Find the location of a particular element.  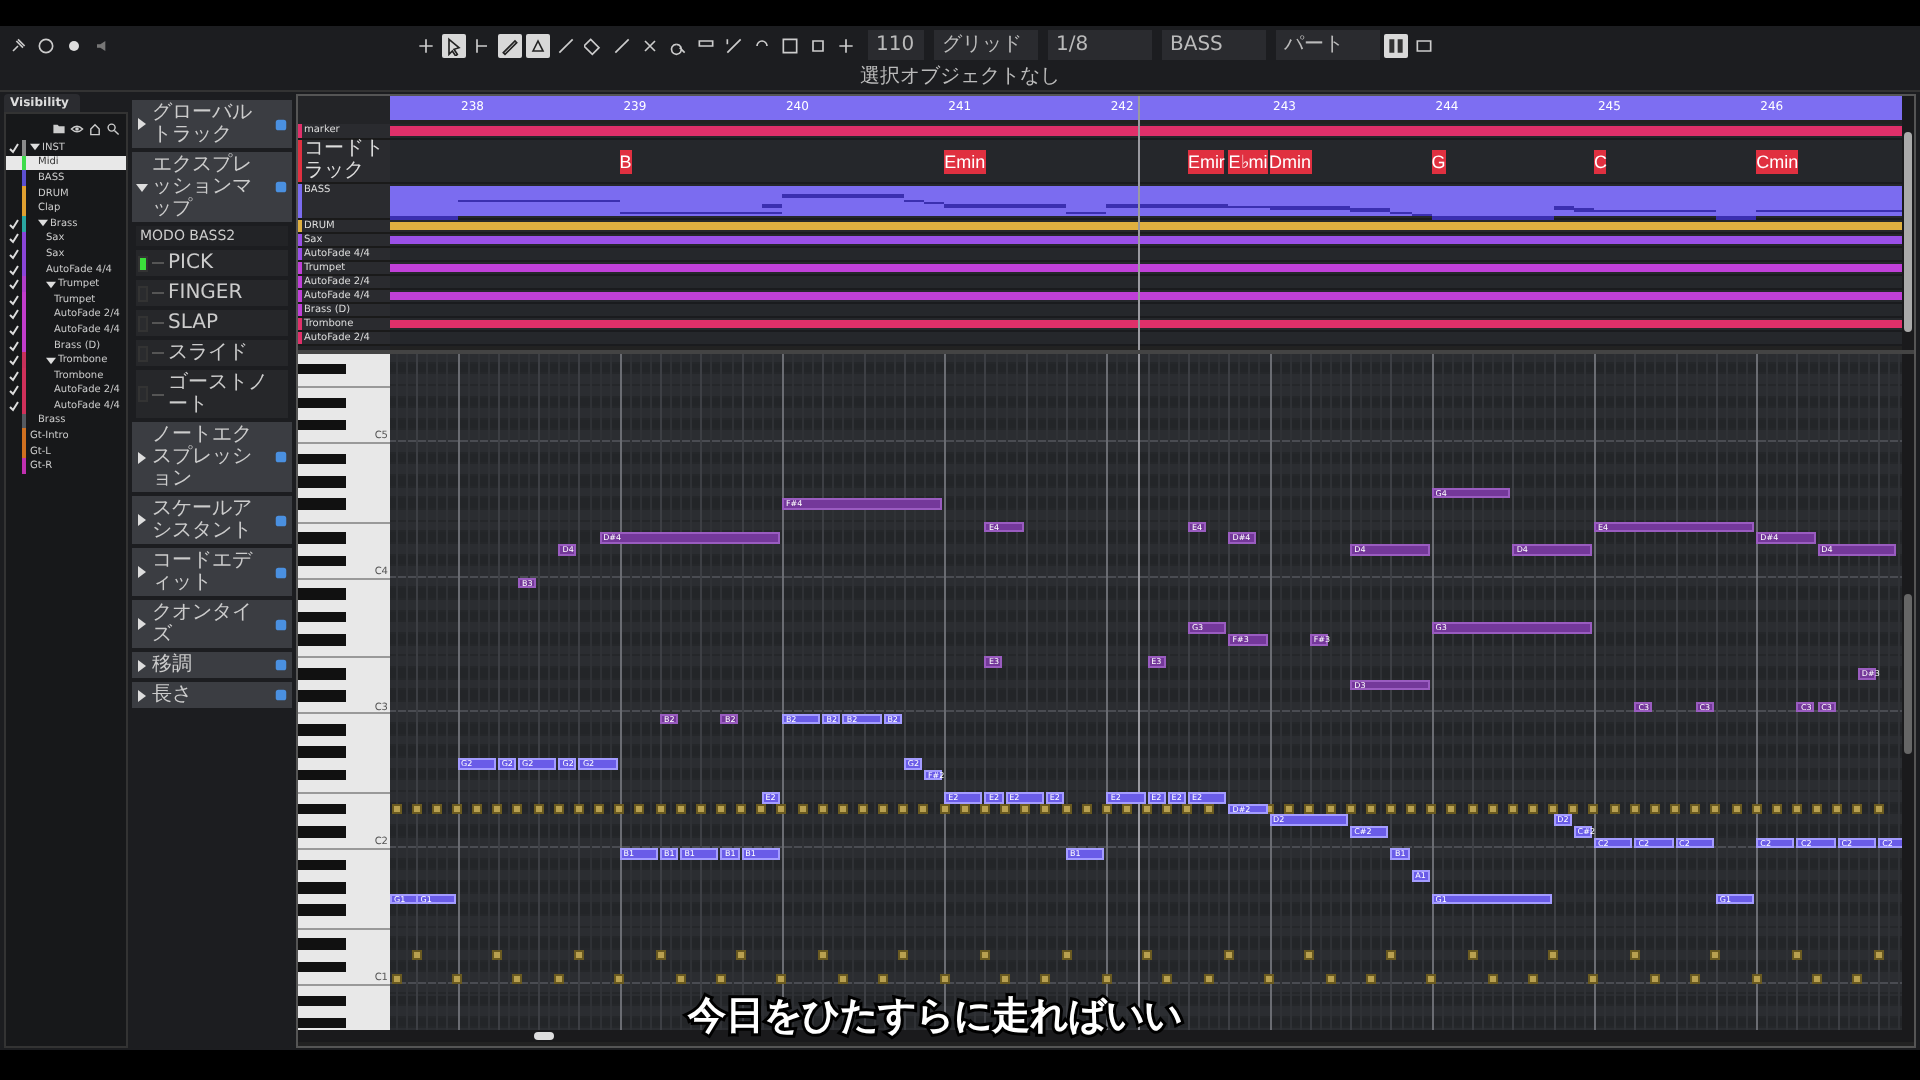

nudge-field: 110 is located at coordinates (896, 45).